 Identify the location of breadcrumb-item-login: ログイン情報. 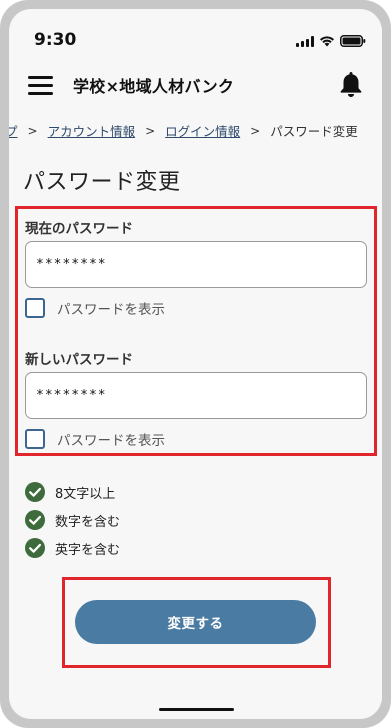
(202, 130).